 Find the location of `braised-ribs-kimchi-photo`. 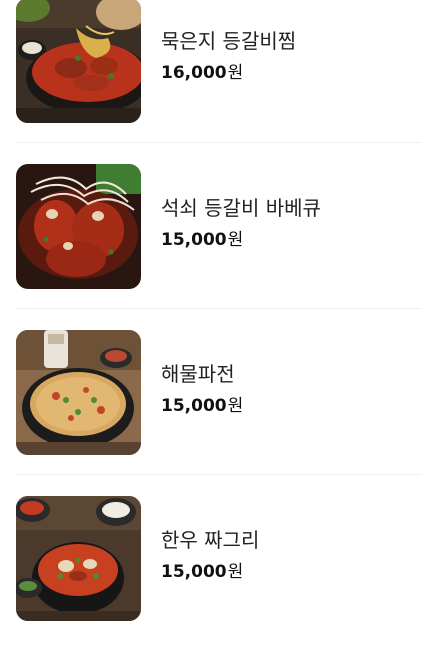

braised-ribs-kimchi-photo is located at coordinates (78, 61).